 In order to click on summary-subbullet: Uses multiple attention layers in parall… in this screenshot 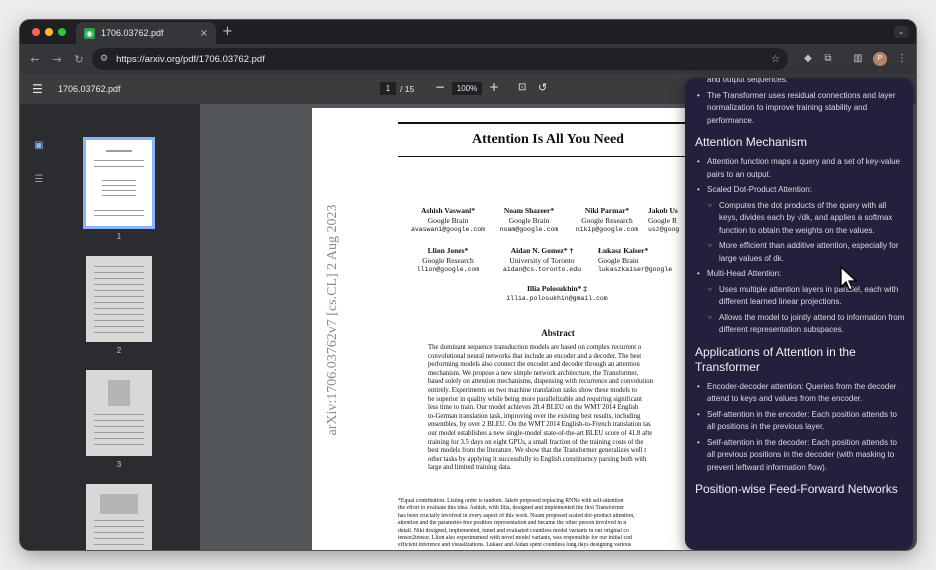, I will do `click(807, 296)`.